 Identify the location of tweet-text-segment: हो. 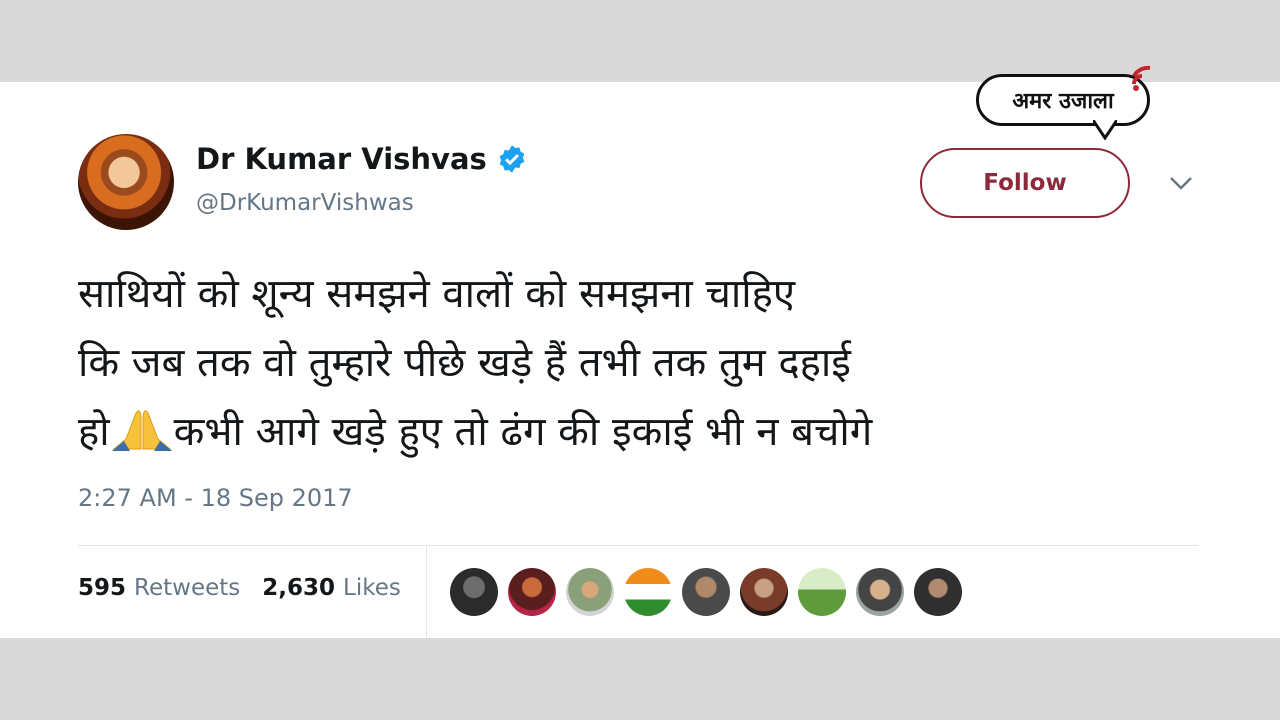
(94, 432).